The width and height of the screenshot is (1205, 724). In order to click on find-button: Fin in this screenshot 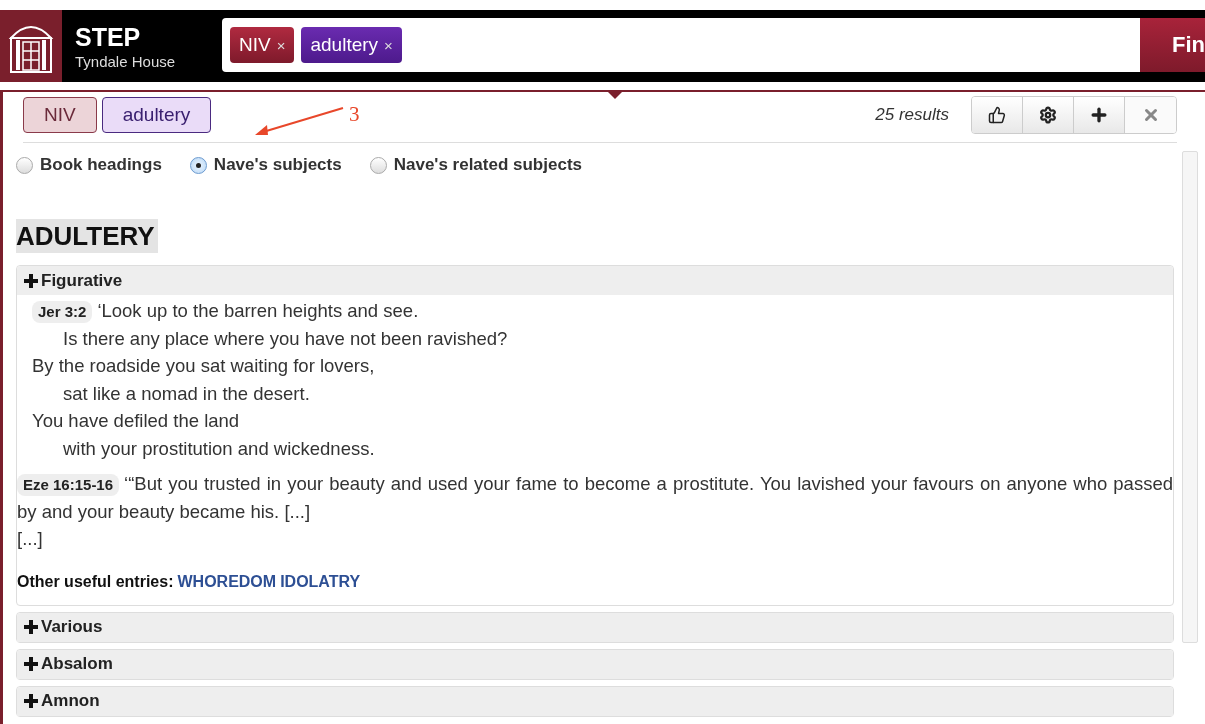, I will do `click(1172, 45)`.